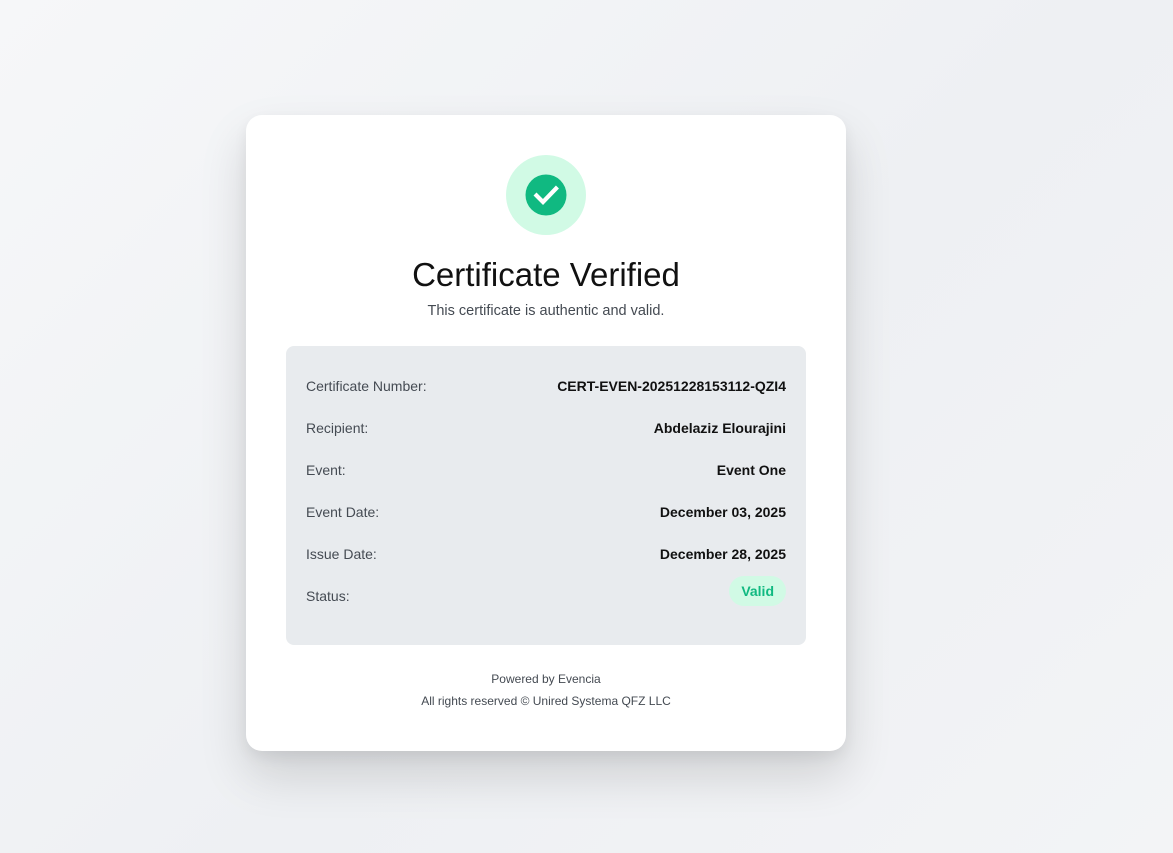 The height and width of the screenshot is (853, 1173). Describe the element at coordinates (366, 386) in the screenshot. I see `certificate-number-label: Certificate Number:` at that location.